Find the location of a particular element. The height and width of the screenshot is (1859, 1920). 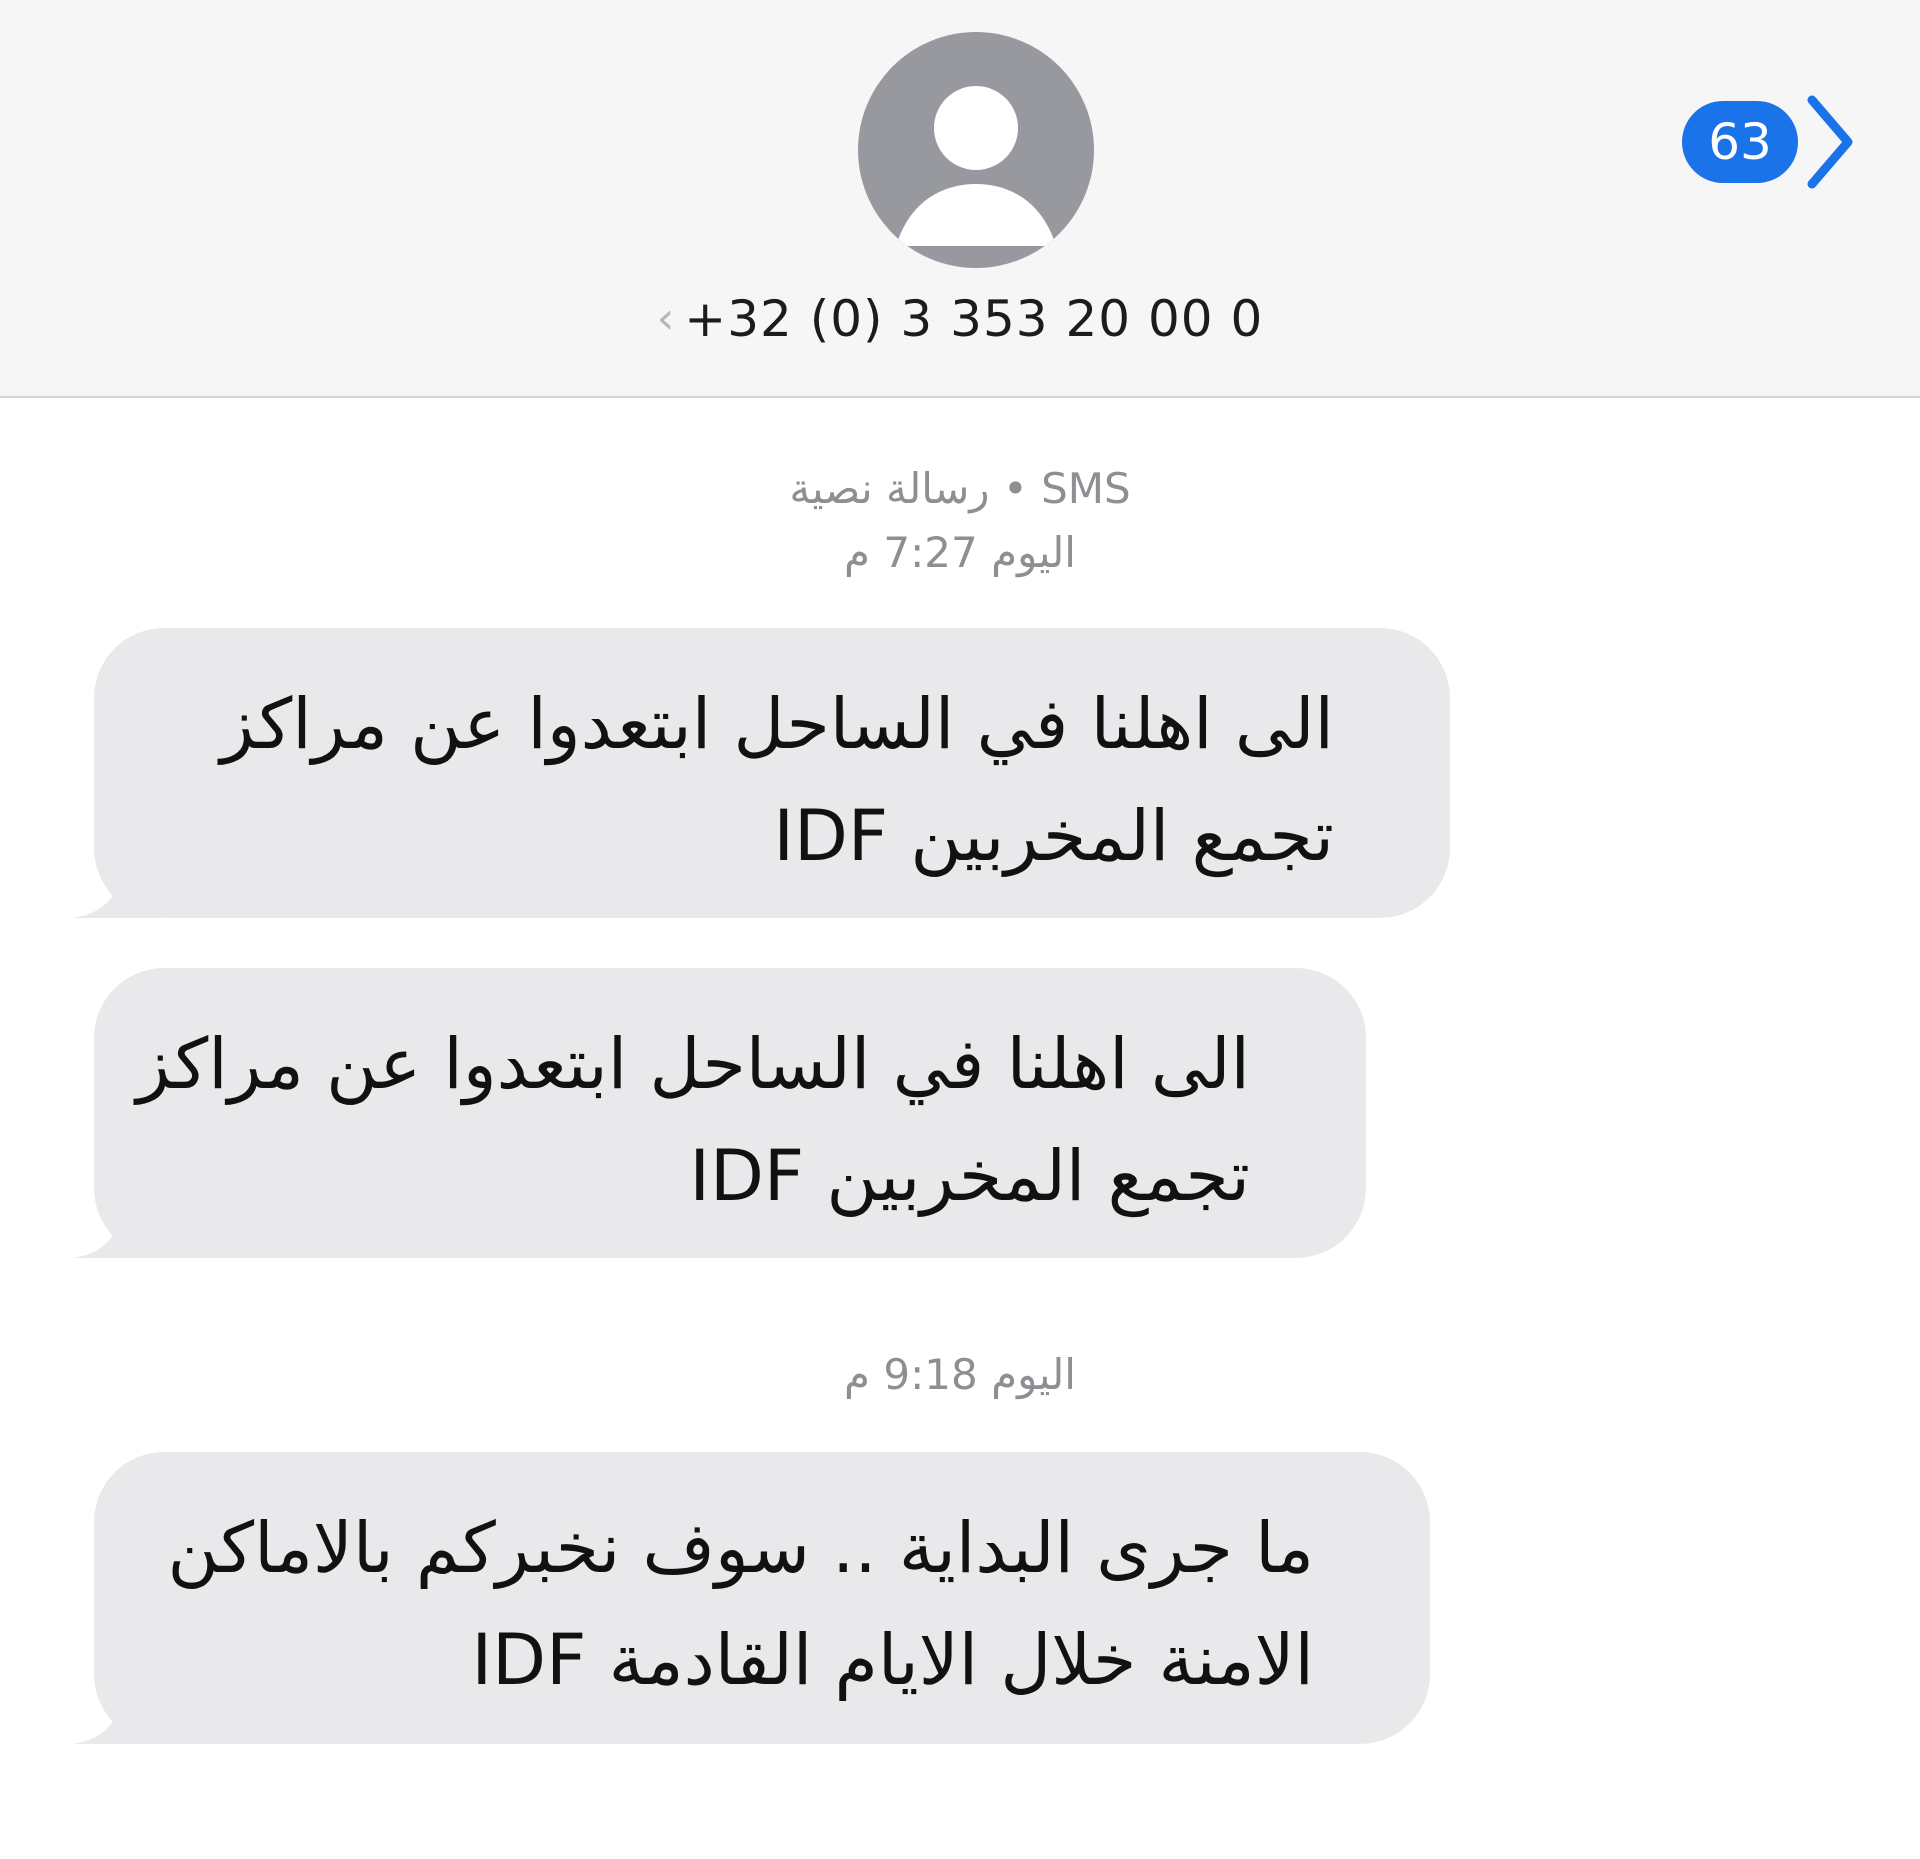

message-type-label: رسالة نصية • SMS is located at coordinates (960, 488).